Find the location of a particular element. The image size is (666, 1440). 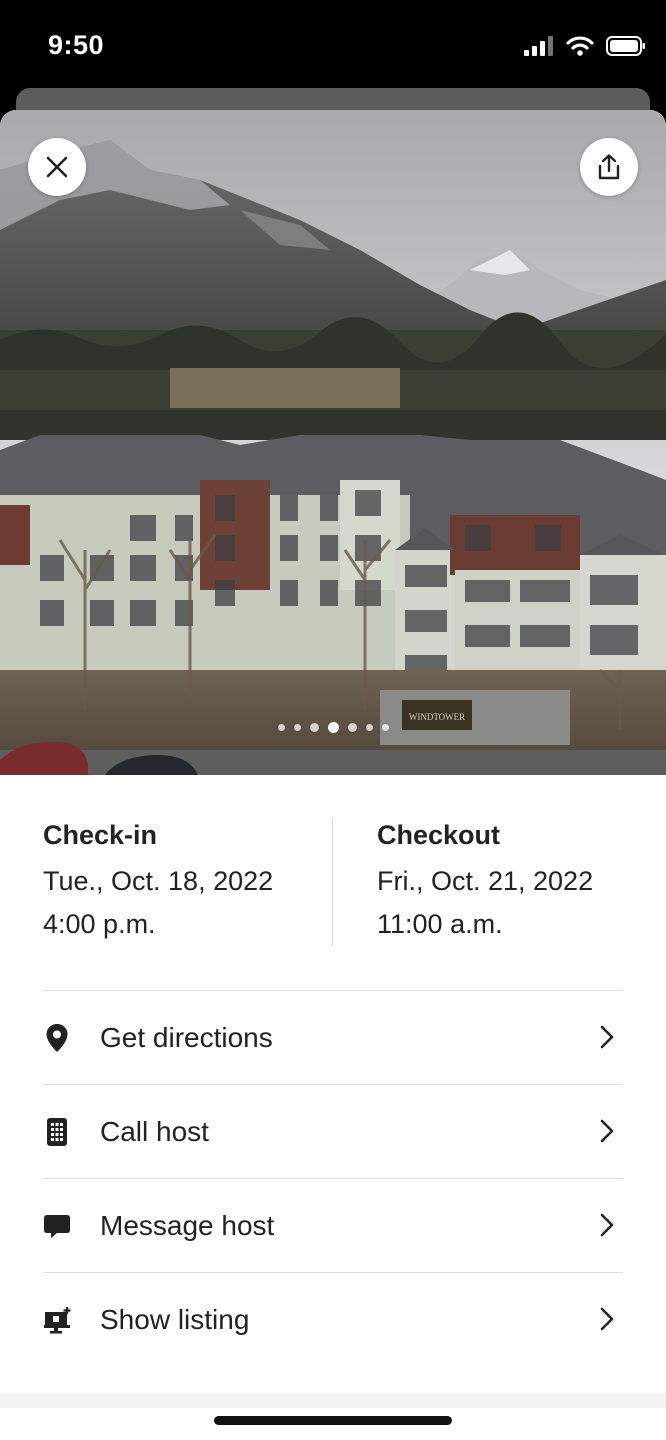

status-bar: 9:50 is located at coordinates (333, 48).